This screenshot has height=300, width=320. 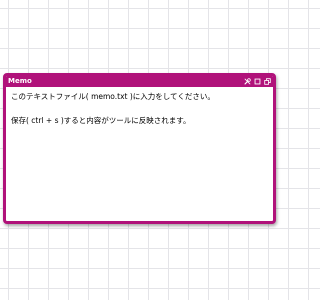 I want to click on window-title: Memo, so click(x=20, y=81).